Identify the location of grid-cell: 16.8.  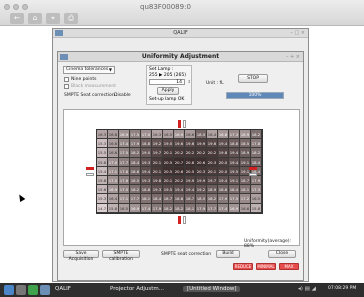
(223, 135).